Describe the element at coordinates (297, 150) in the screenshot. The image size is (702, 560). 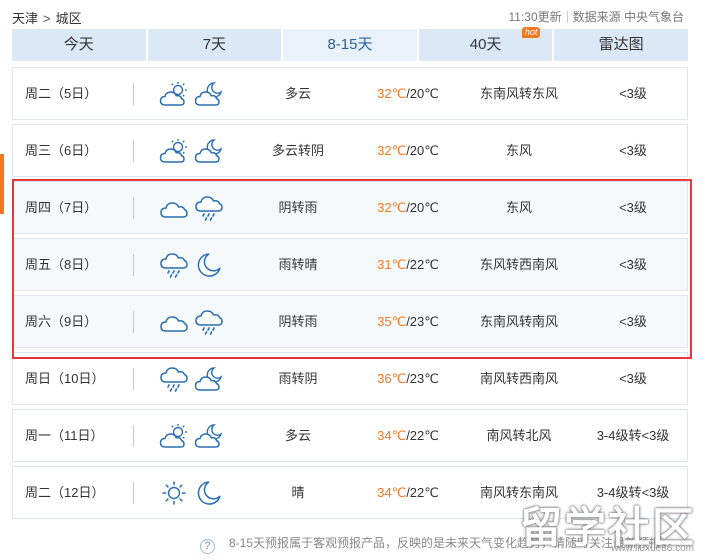
I see `weather-description: 多云转阴` at that location.